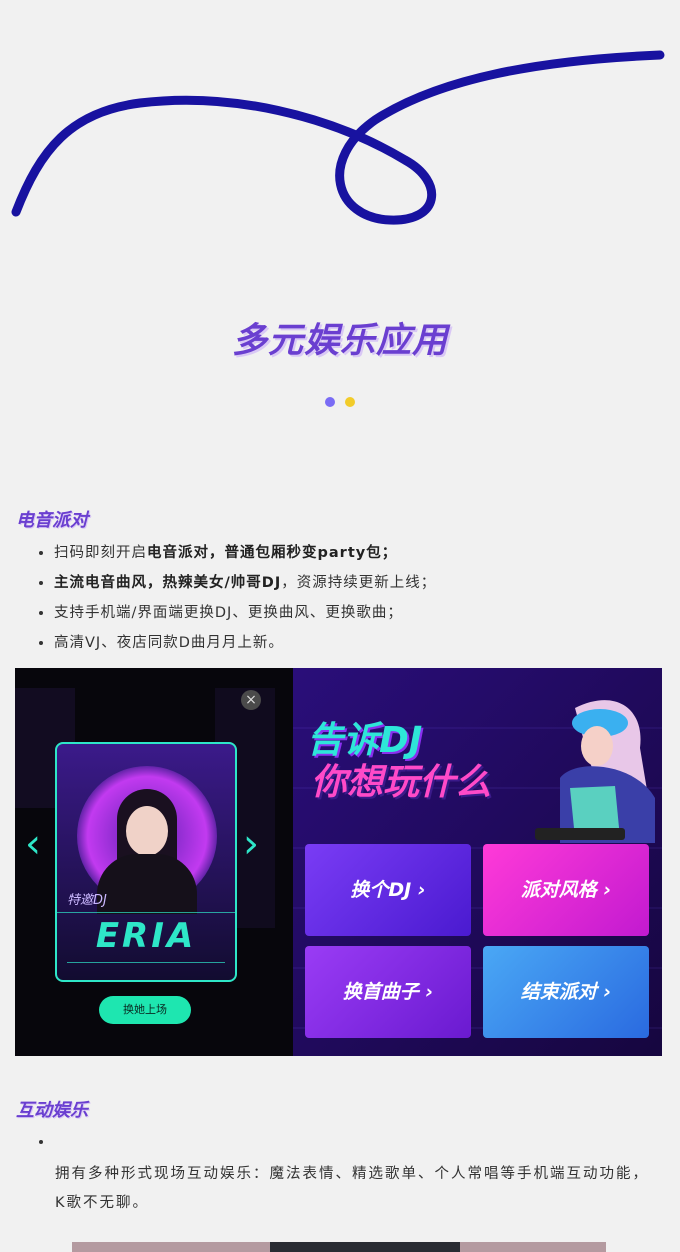 The width and height of the screenshot is (680, 1252). What do you see at coordinates (566, 992) in the screenshot?
I see `end-party-button: 结束派对 ›` at bounding box center [566, 992].